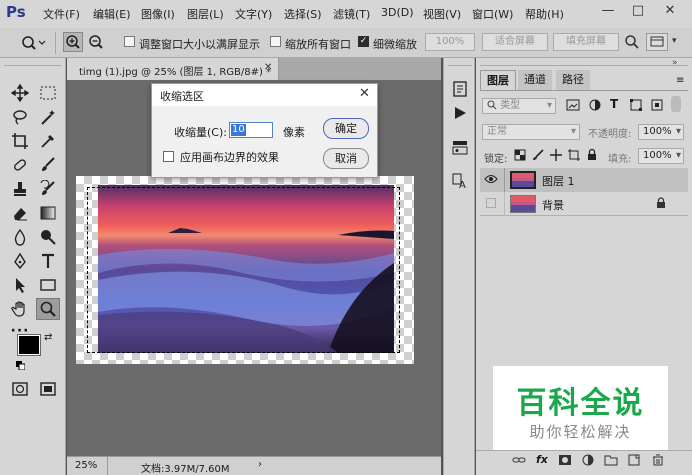 The width and height of the screenshot is (692, 475). What do you see at coordinates (565, 461) in the screenshot?
I see `mask-icon` at bounding box center [565, 461].